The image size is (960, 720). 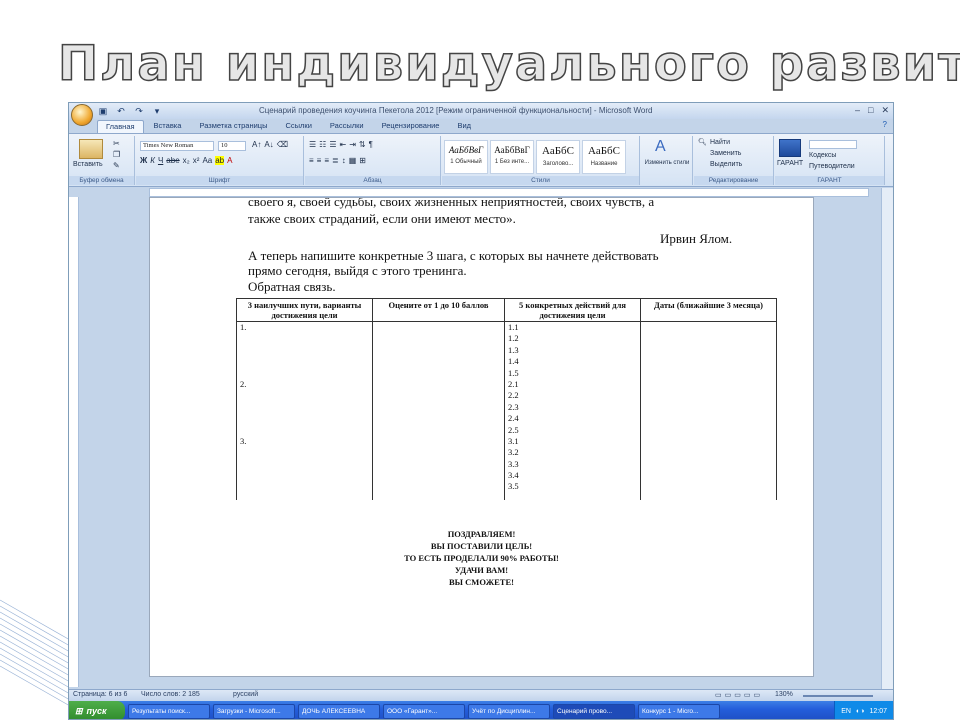 I want to click on sort-icon: ⇅, so click(x=362, y=144).